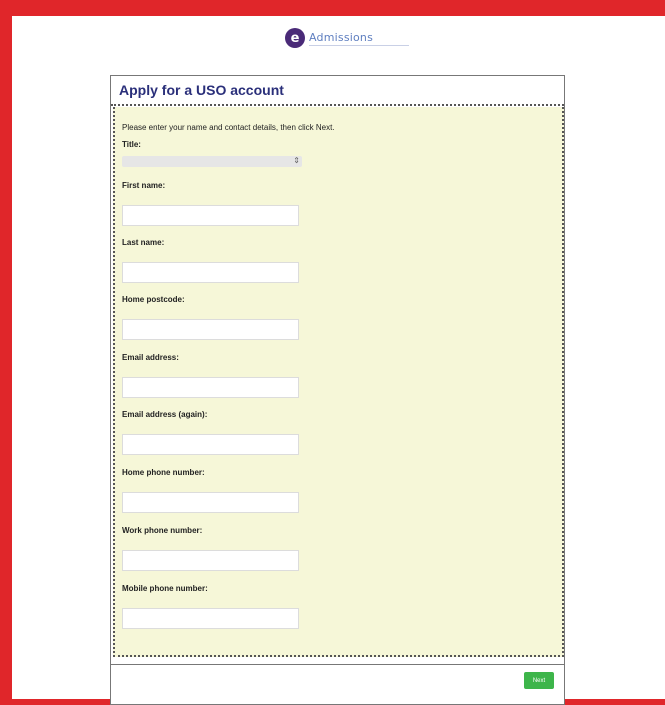 The image size is (665, 705). I want to click on work-phone-input, so click(210, 560).